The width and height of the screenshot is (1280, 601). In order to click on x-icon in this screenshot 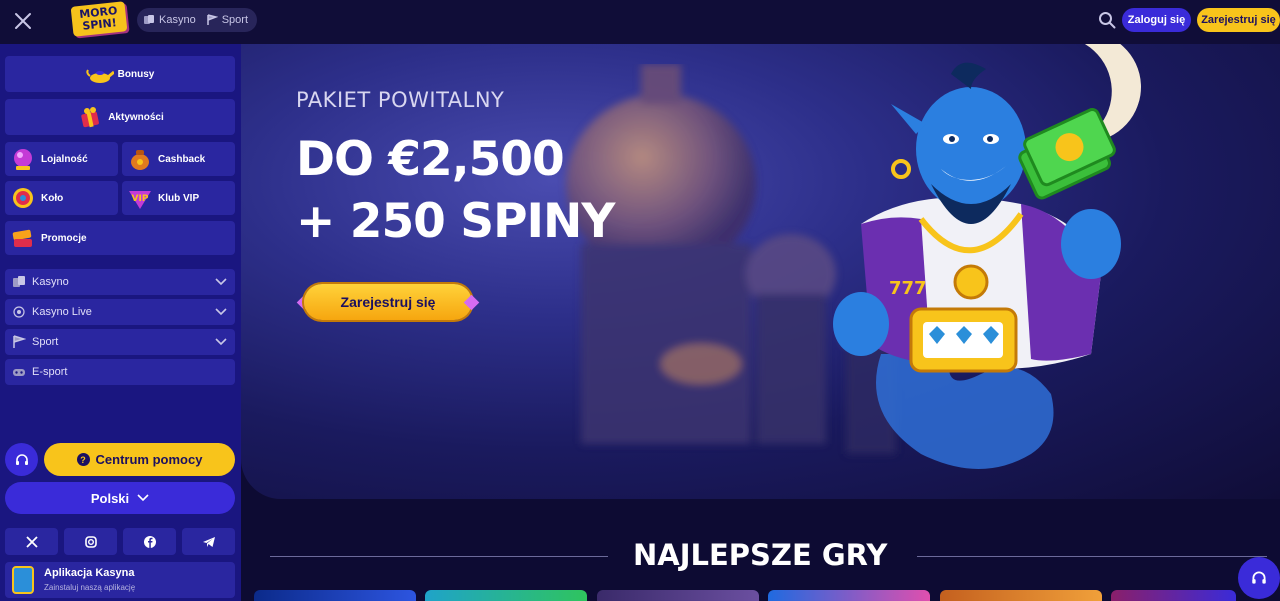, I will do `click(31, 541)`.